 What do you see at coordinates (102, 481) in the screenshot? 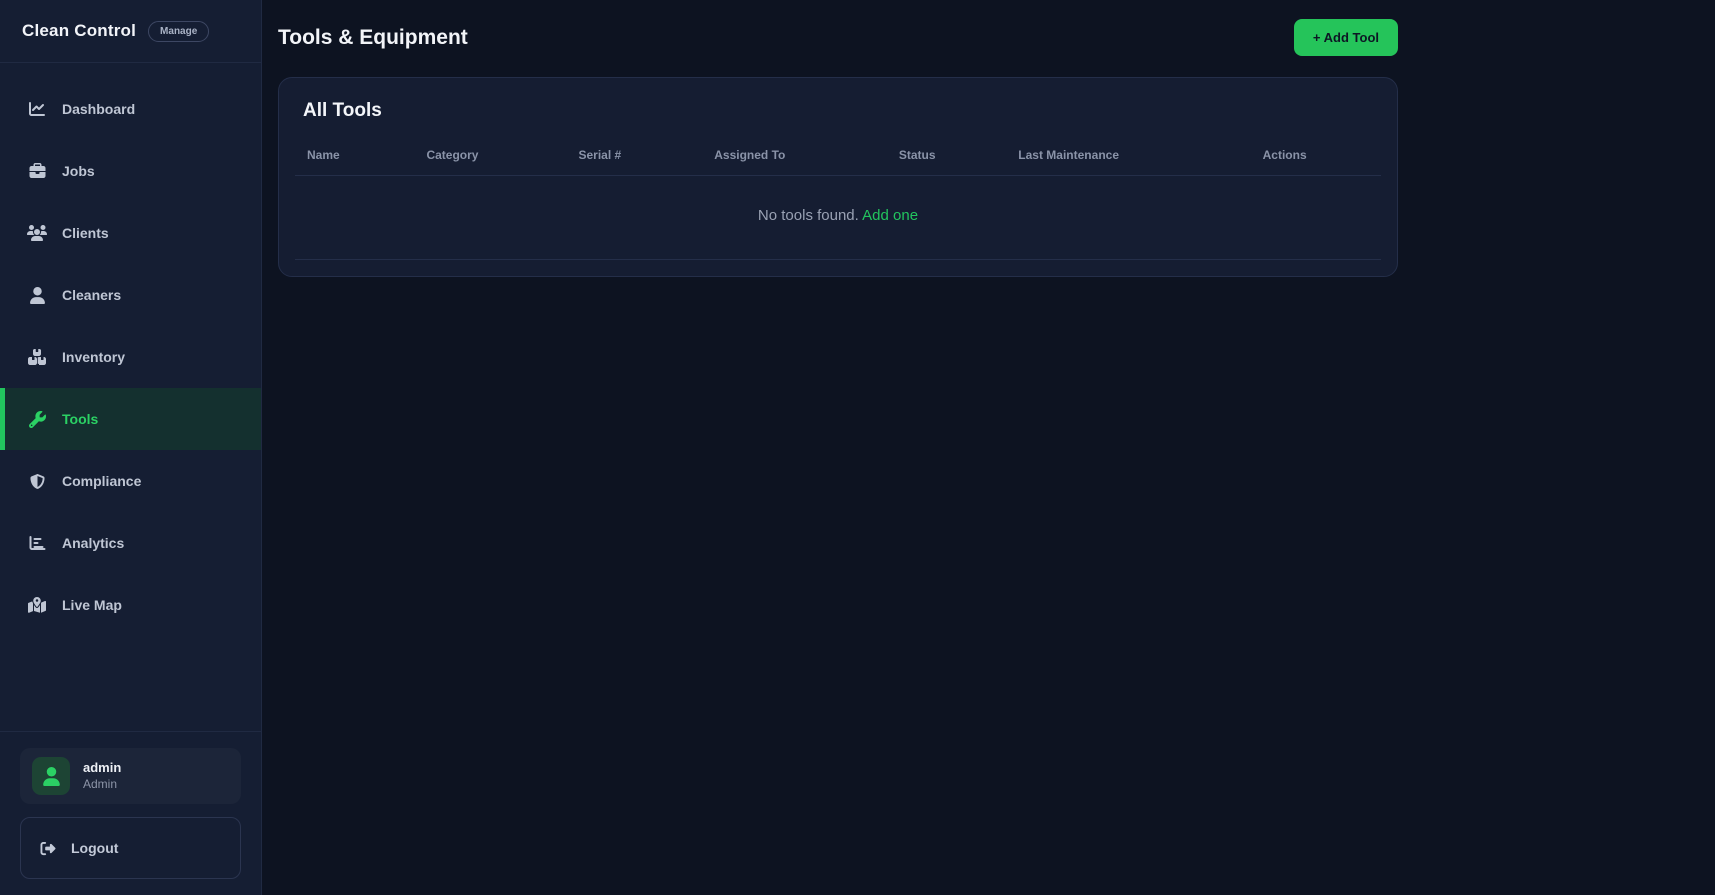
I see `sidebar-item-label: Compliance` at bounding box center [102, 481].